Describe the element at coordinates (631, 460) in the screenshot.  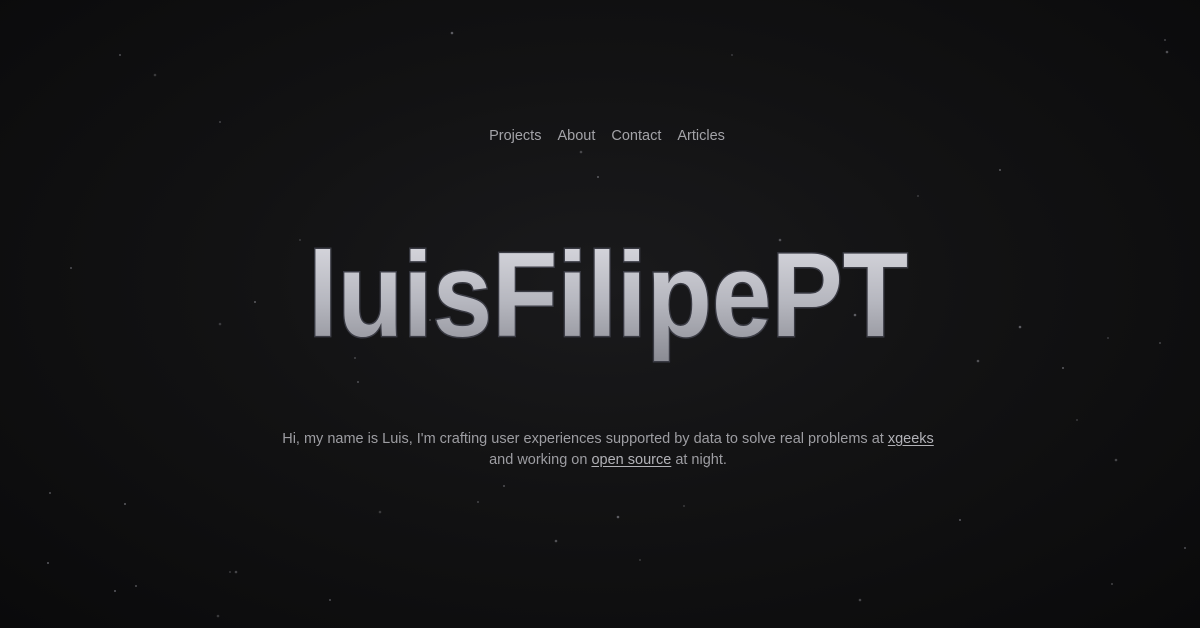
I see `open-source-link: open source` at that location.